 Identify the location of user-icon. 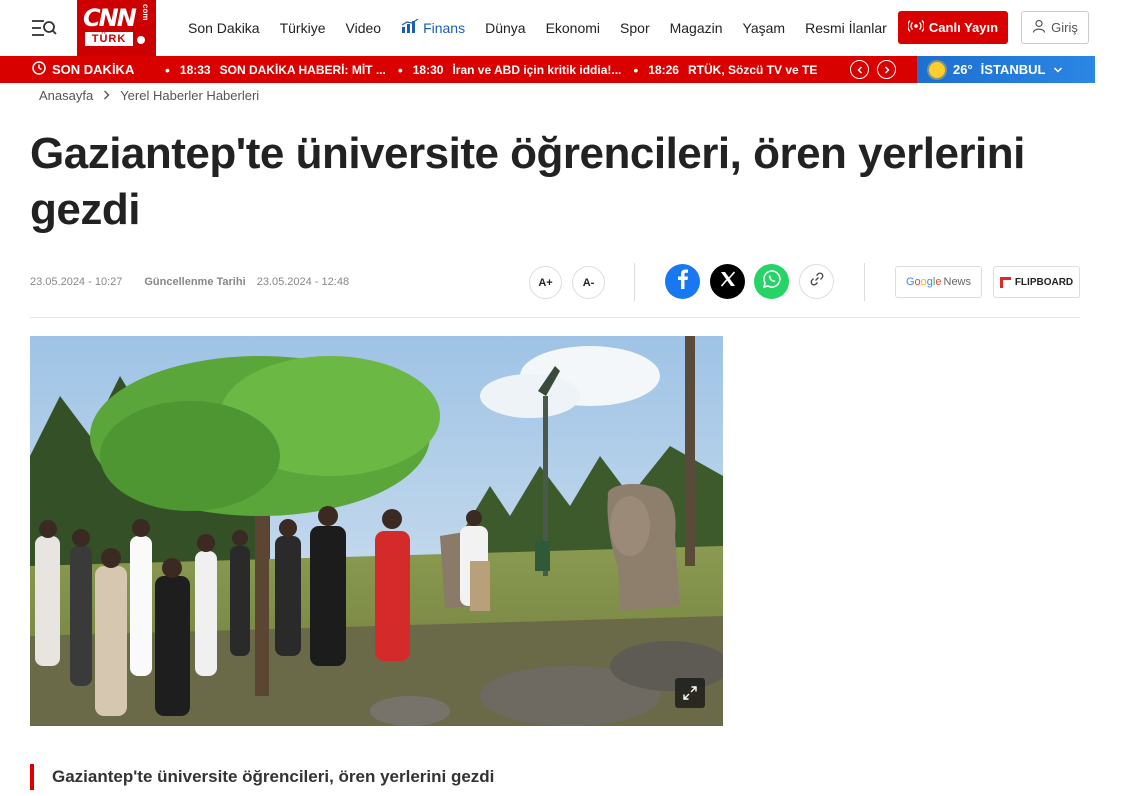
(1039, 27).